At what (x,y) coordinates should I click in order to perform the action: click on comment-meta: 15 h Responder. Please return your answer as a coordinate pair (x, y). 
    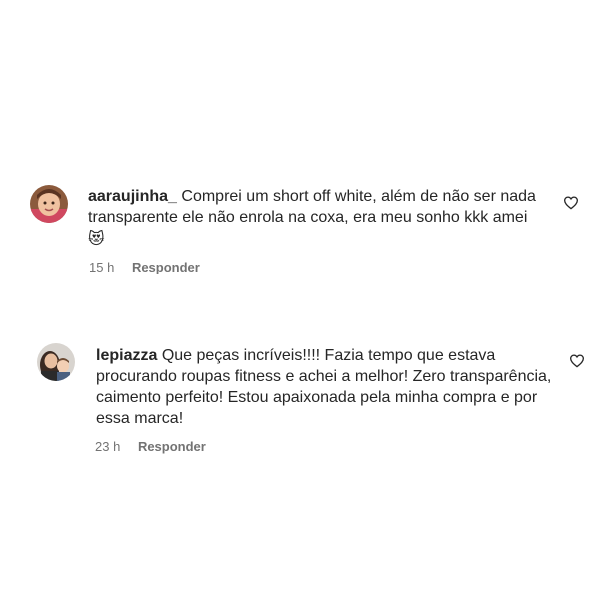
    Looking at the image, I should click on (144, 267).